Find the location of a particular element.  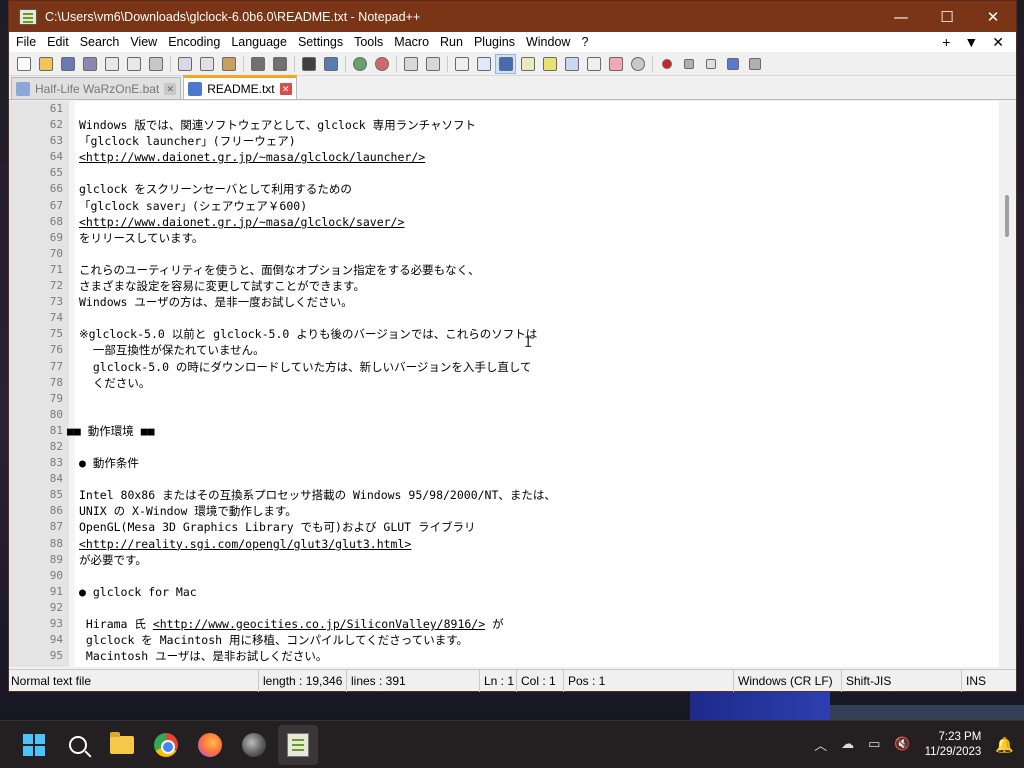

status-insert-mode: INS is located at coordinates (987, 681).